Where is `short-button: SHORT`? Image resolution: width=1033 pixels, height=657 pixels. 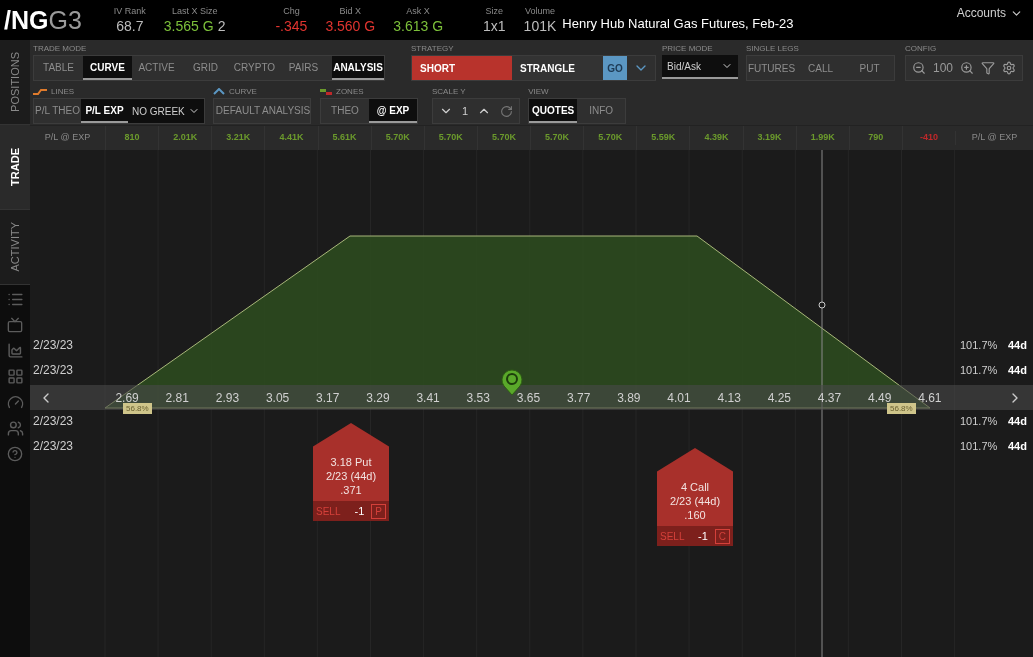 short-button: SHORT is located at coordinates (462, 68).